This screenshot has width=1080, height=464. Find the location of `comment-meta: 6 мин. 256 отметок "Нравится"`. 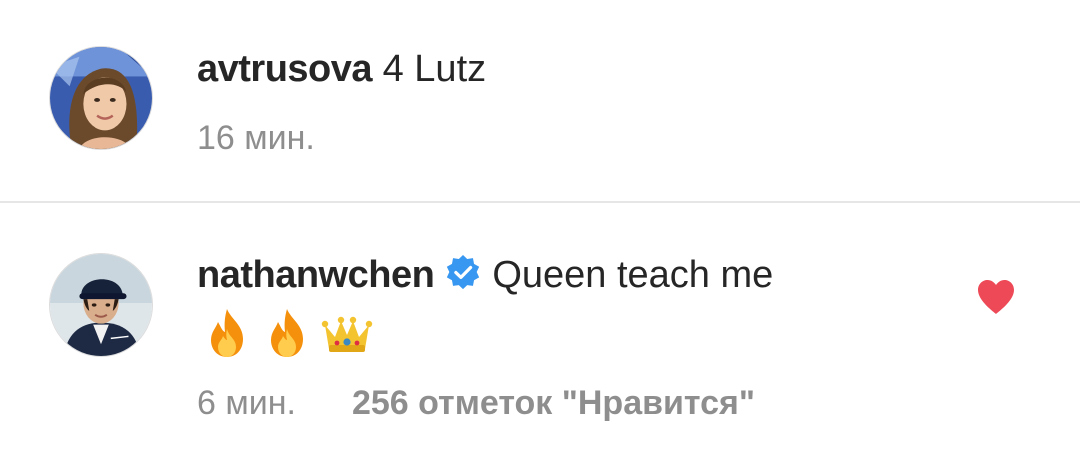

comment-meta: 6 мин. 256 отметок "Нравится" is located at coordinates (476, 403).